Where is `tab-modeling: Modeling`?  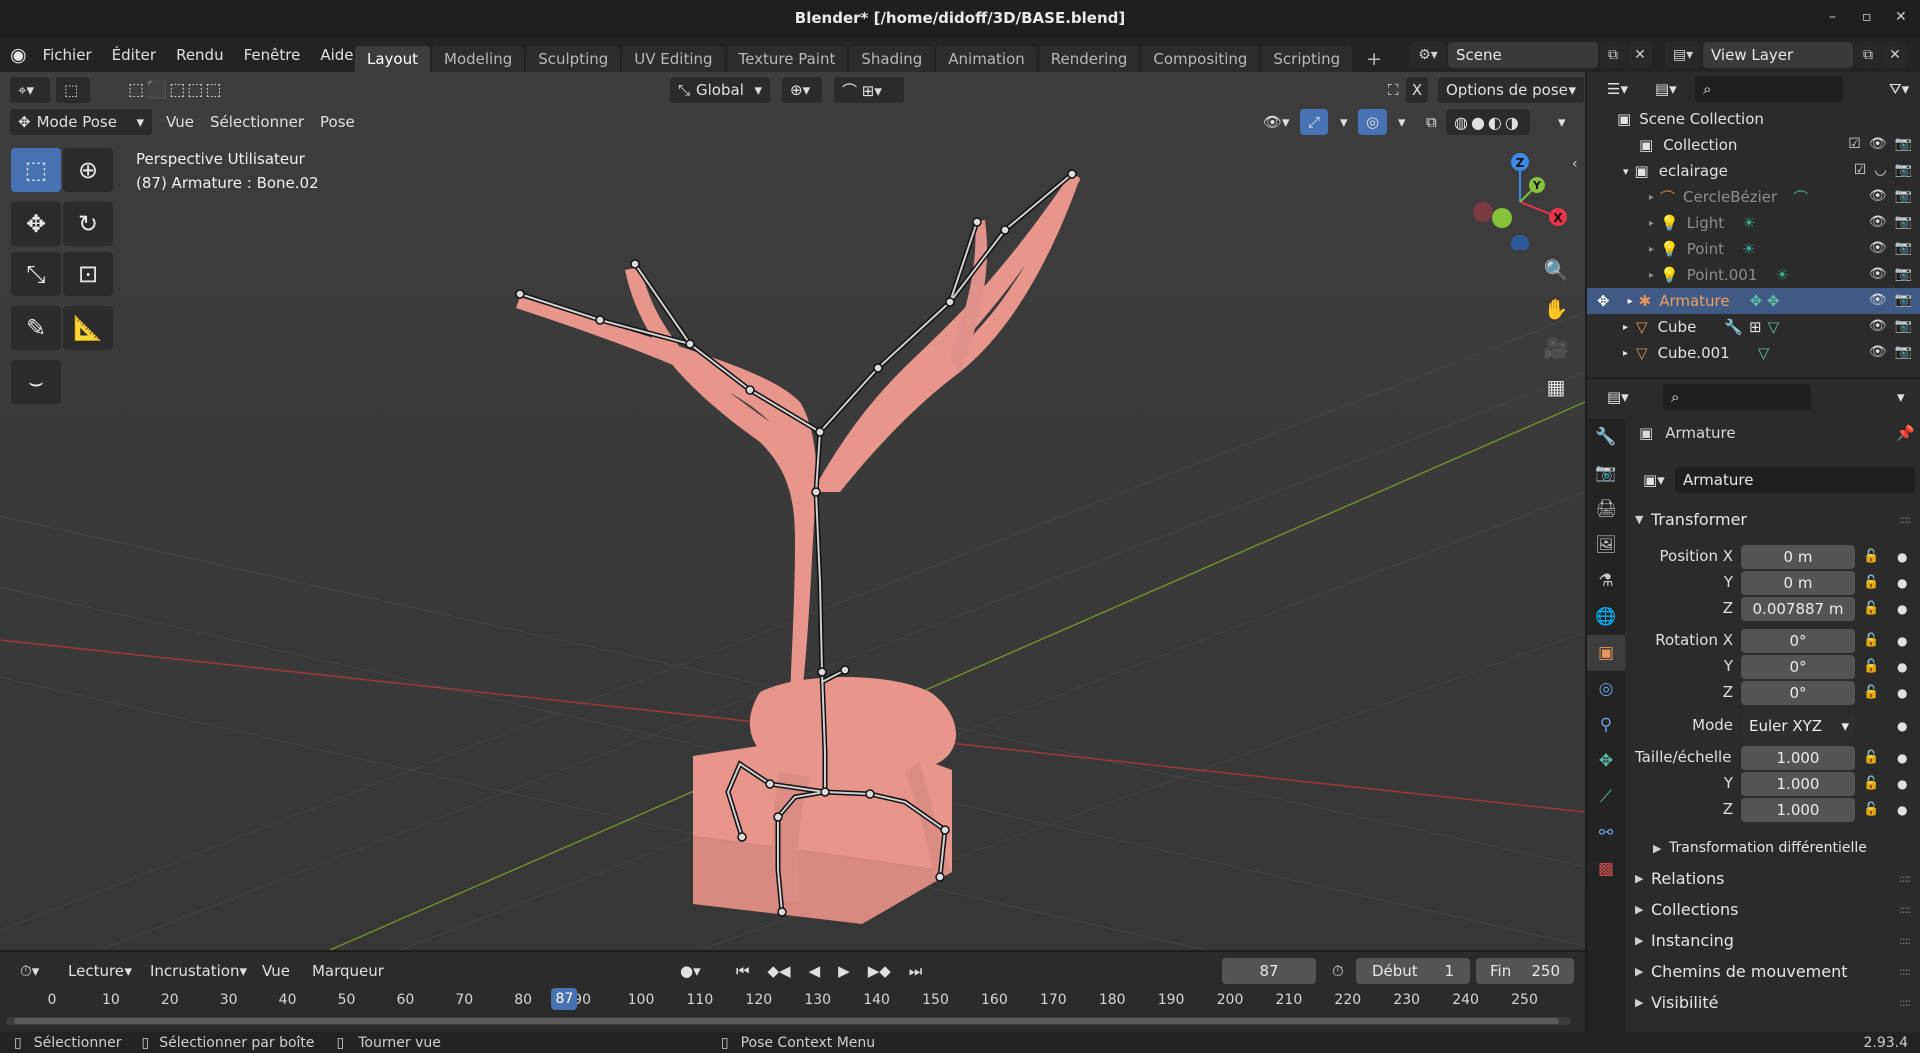
tab-modeling: Modeling is located at coordinates (478, 59).